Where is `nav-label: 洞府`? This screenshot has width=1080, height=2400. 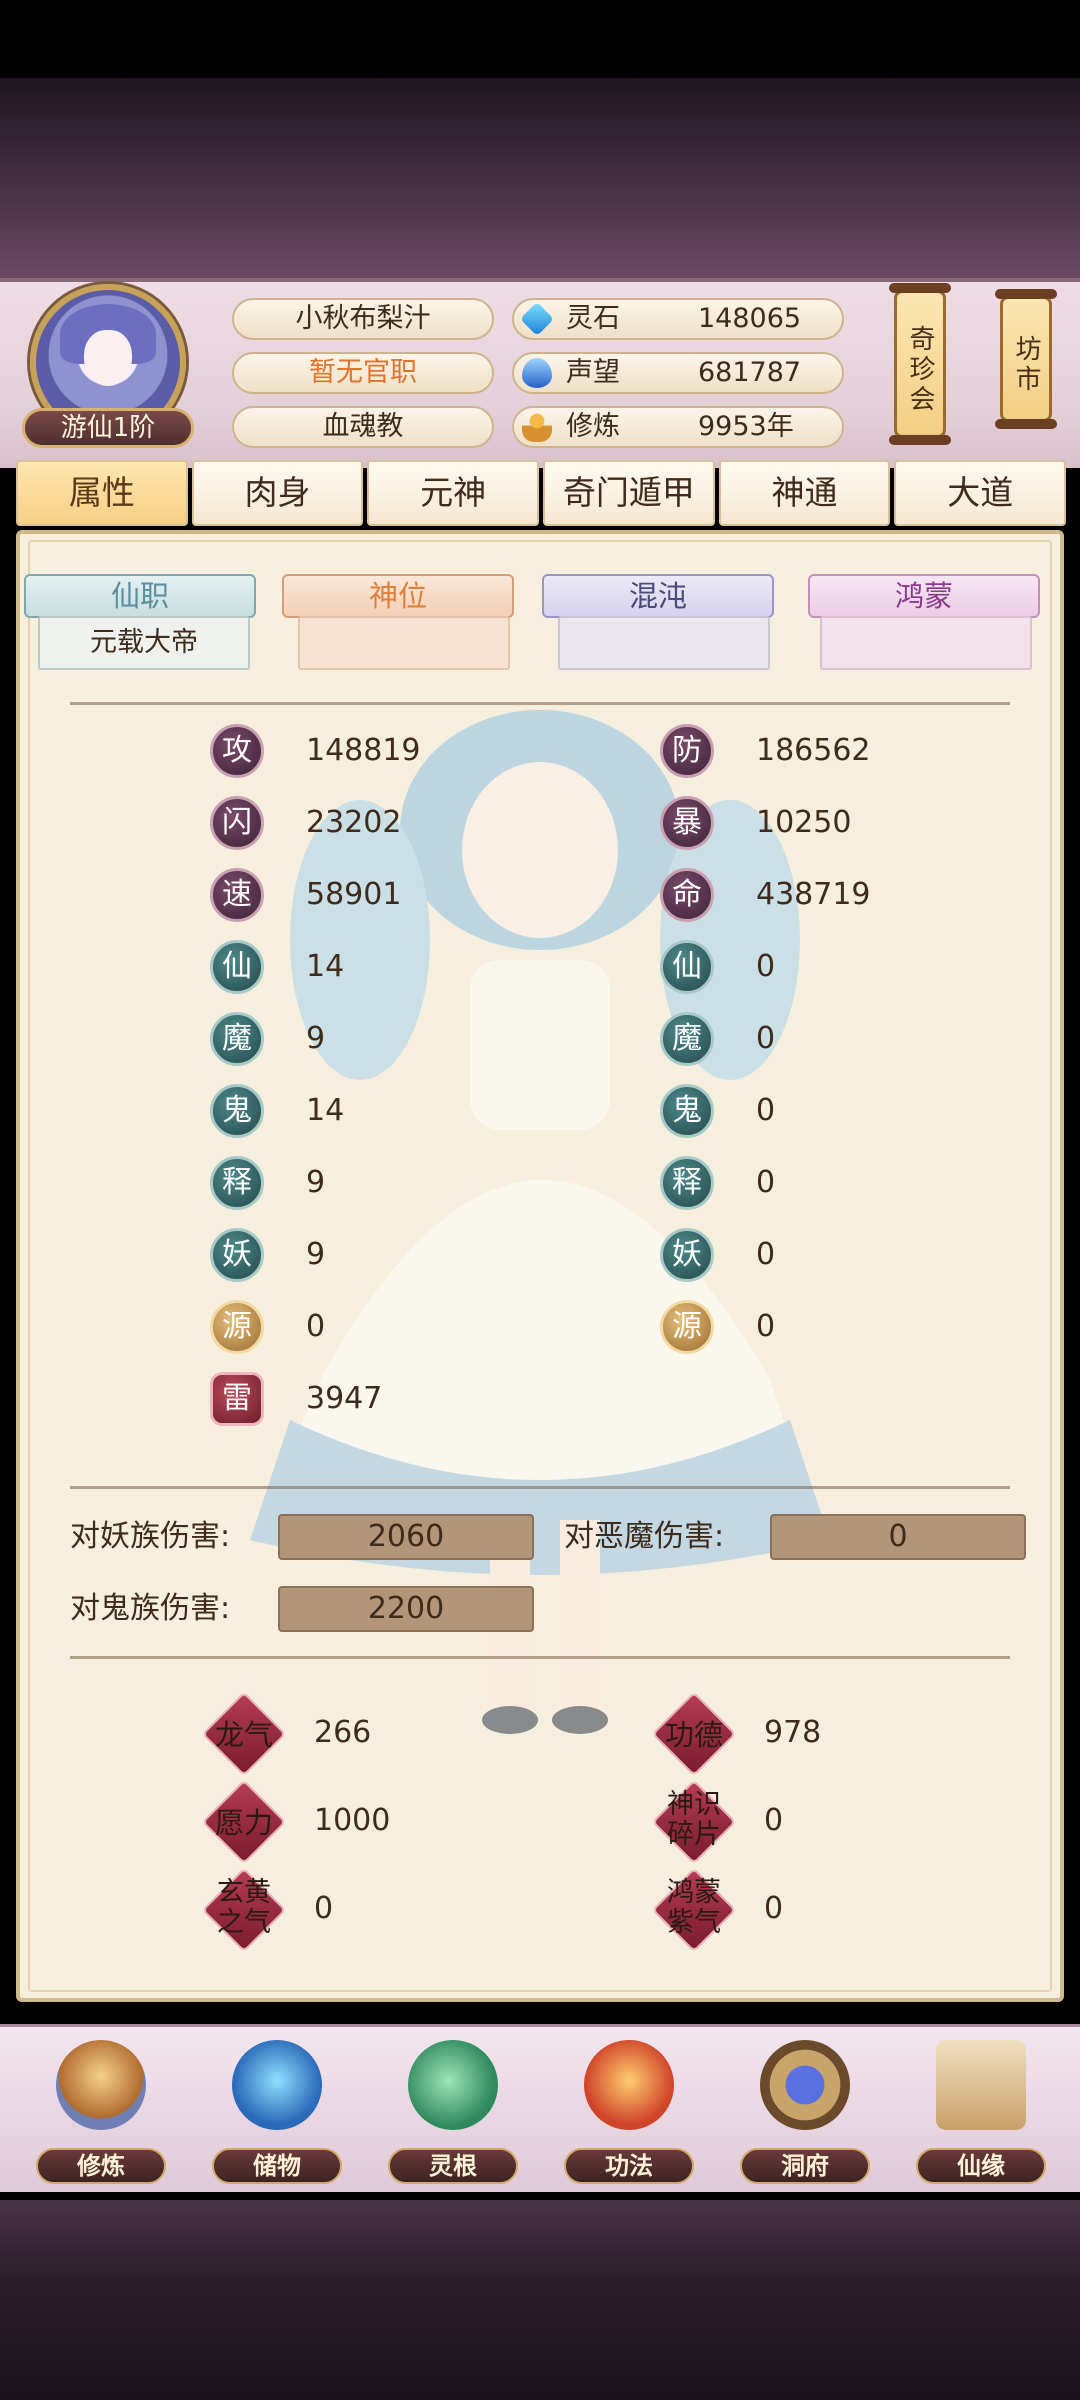
nav-label: 洞府 is located at coordinates (805, 2166).